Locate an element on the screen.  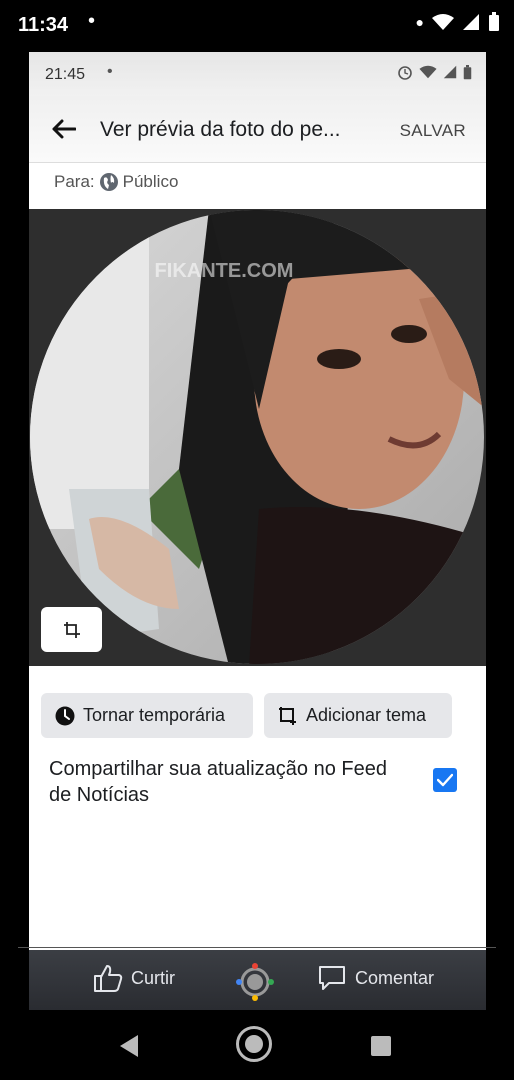
arrow-left-icon is located at coordinates (64, 129).